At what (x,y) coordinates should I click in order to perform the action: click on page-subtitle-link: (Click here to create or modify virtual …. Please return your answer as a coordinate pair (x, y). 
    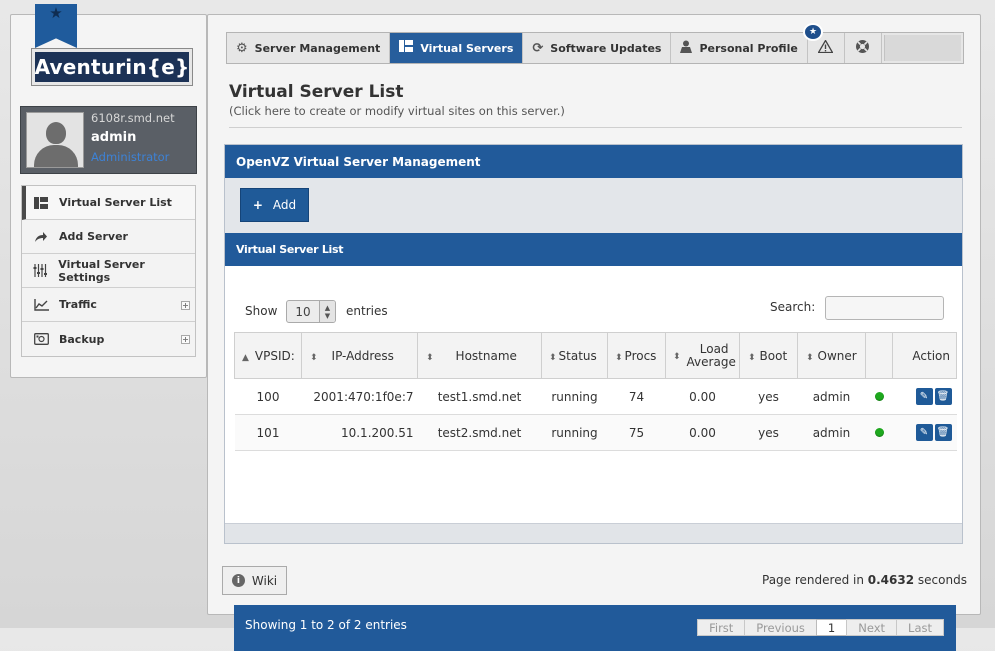
    Looking at the image, I should click on (397, 111).